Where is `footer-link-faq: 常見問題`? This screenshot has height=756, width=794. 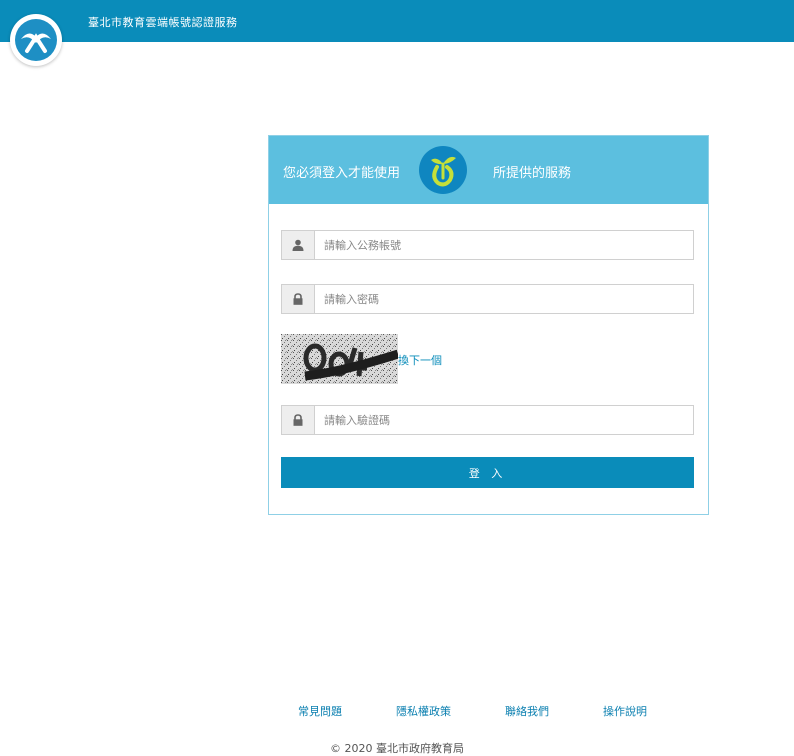
footer-link-faq: 常見問題 is located at coordinates (320, 711).